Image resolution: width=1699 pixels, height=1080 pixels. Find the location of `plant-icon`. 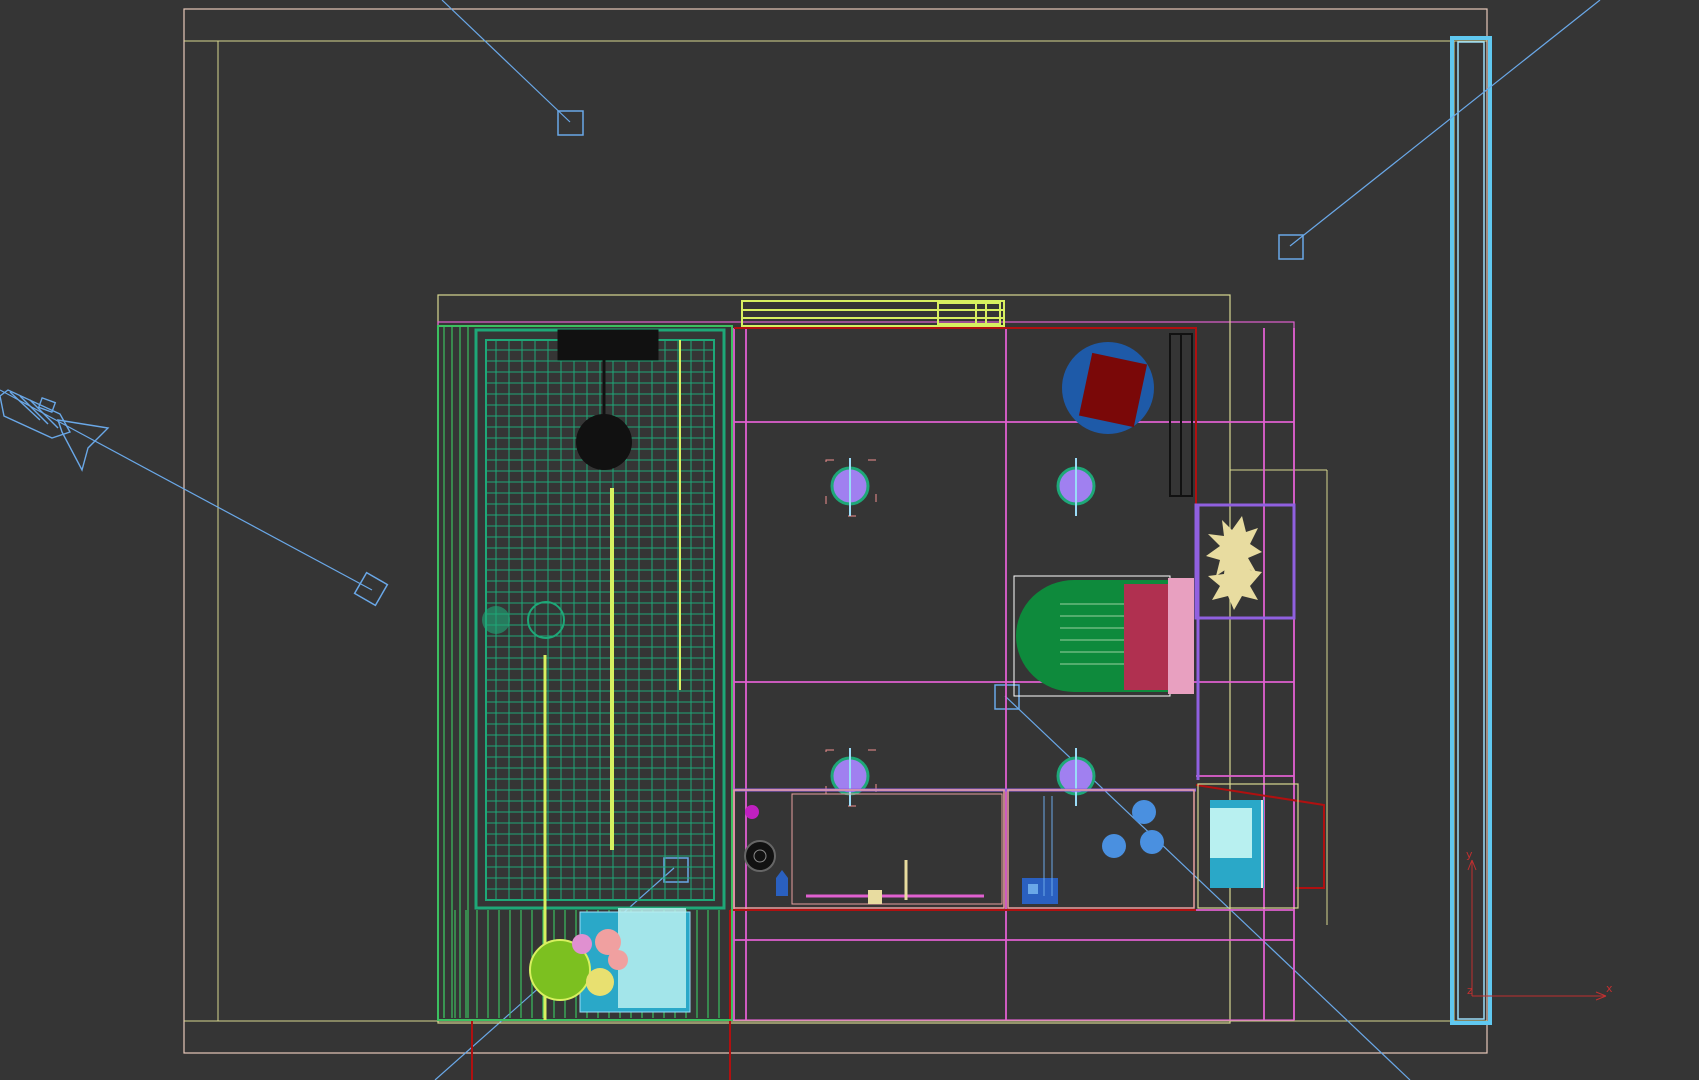

plant-icon is located at coordinates (1245, 561).